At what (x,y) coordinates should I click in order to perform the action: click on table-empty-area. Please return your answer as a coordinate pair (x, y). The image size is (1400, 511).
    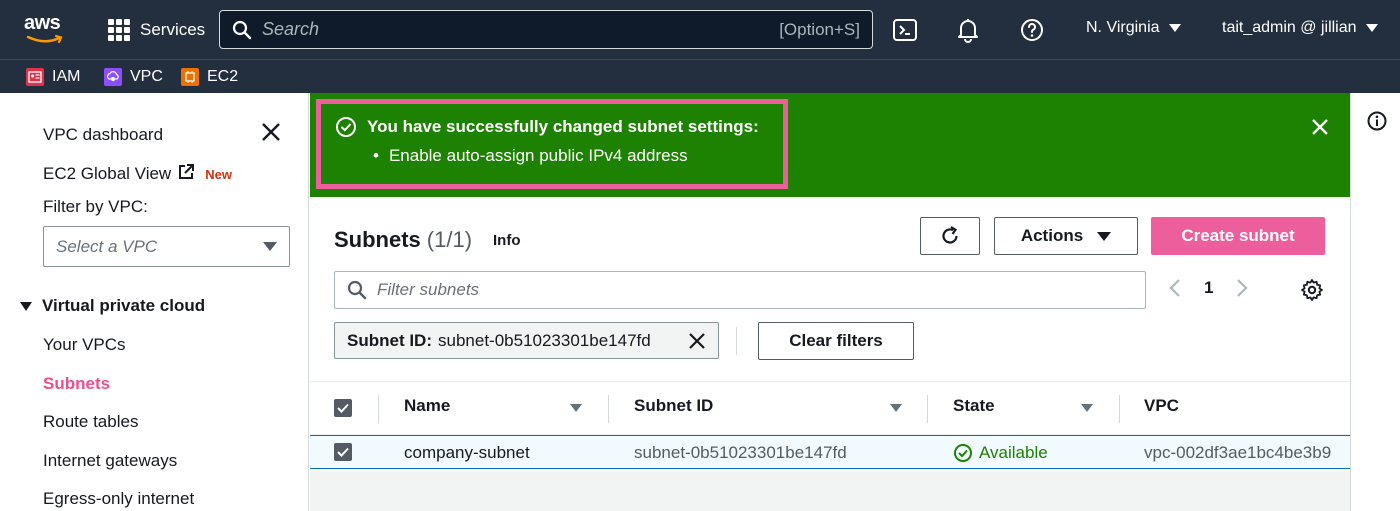
    Looking at the image, I should click on (830, 491).